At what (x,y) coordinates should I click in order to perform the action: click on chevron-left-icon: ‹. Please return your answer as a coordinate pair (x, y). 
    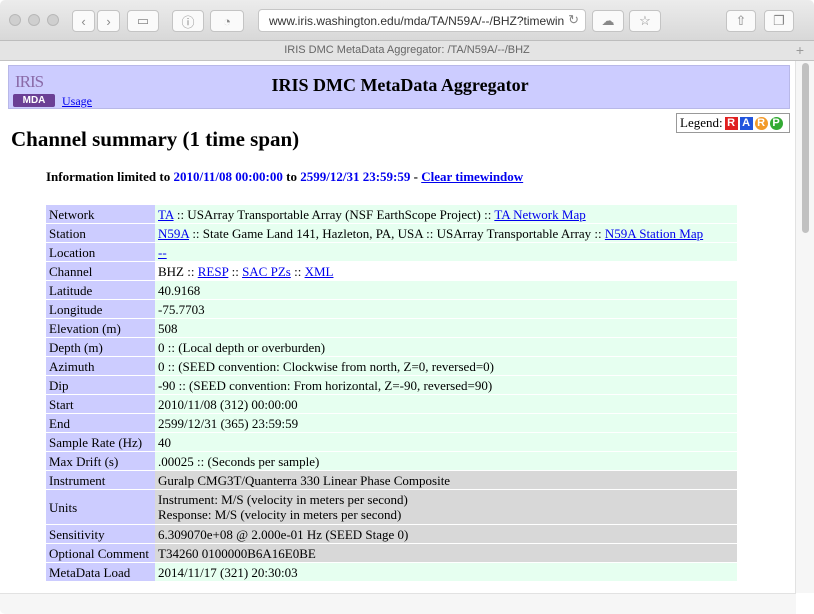
    Looking at the image, I should click on (83, 21).